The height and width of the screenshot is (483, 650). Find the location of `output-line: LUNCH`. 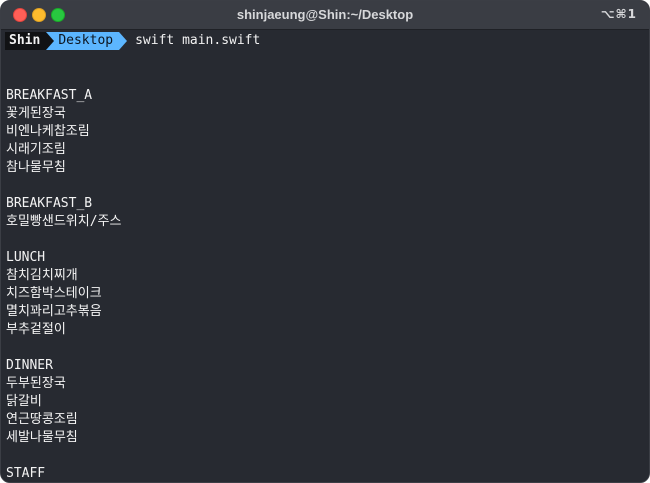

output-line: LUNCH is located at coordinates (26, 257).